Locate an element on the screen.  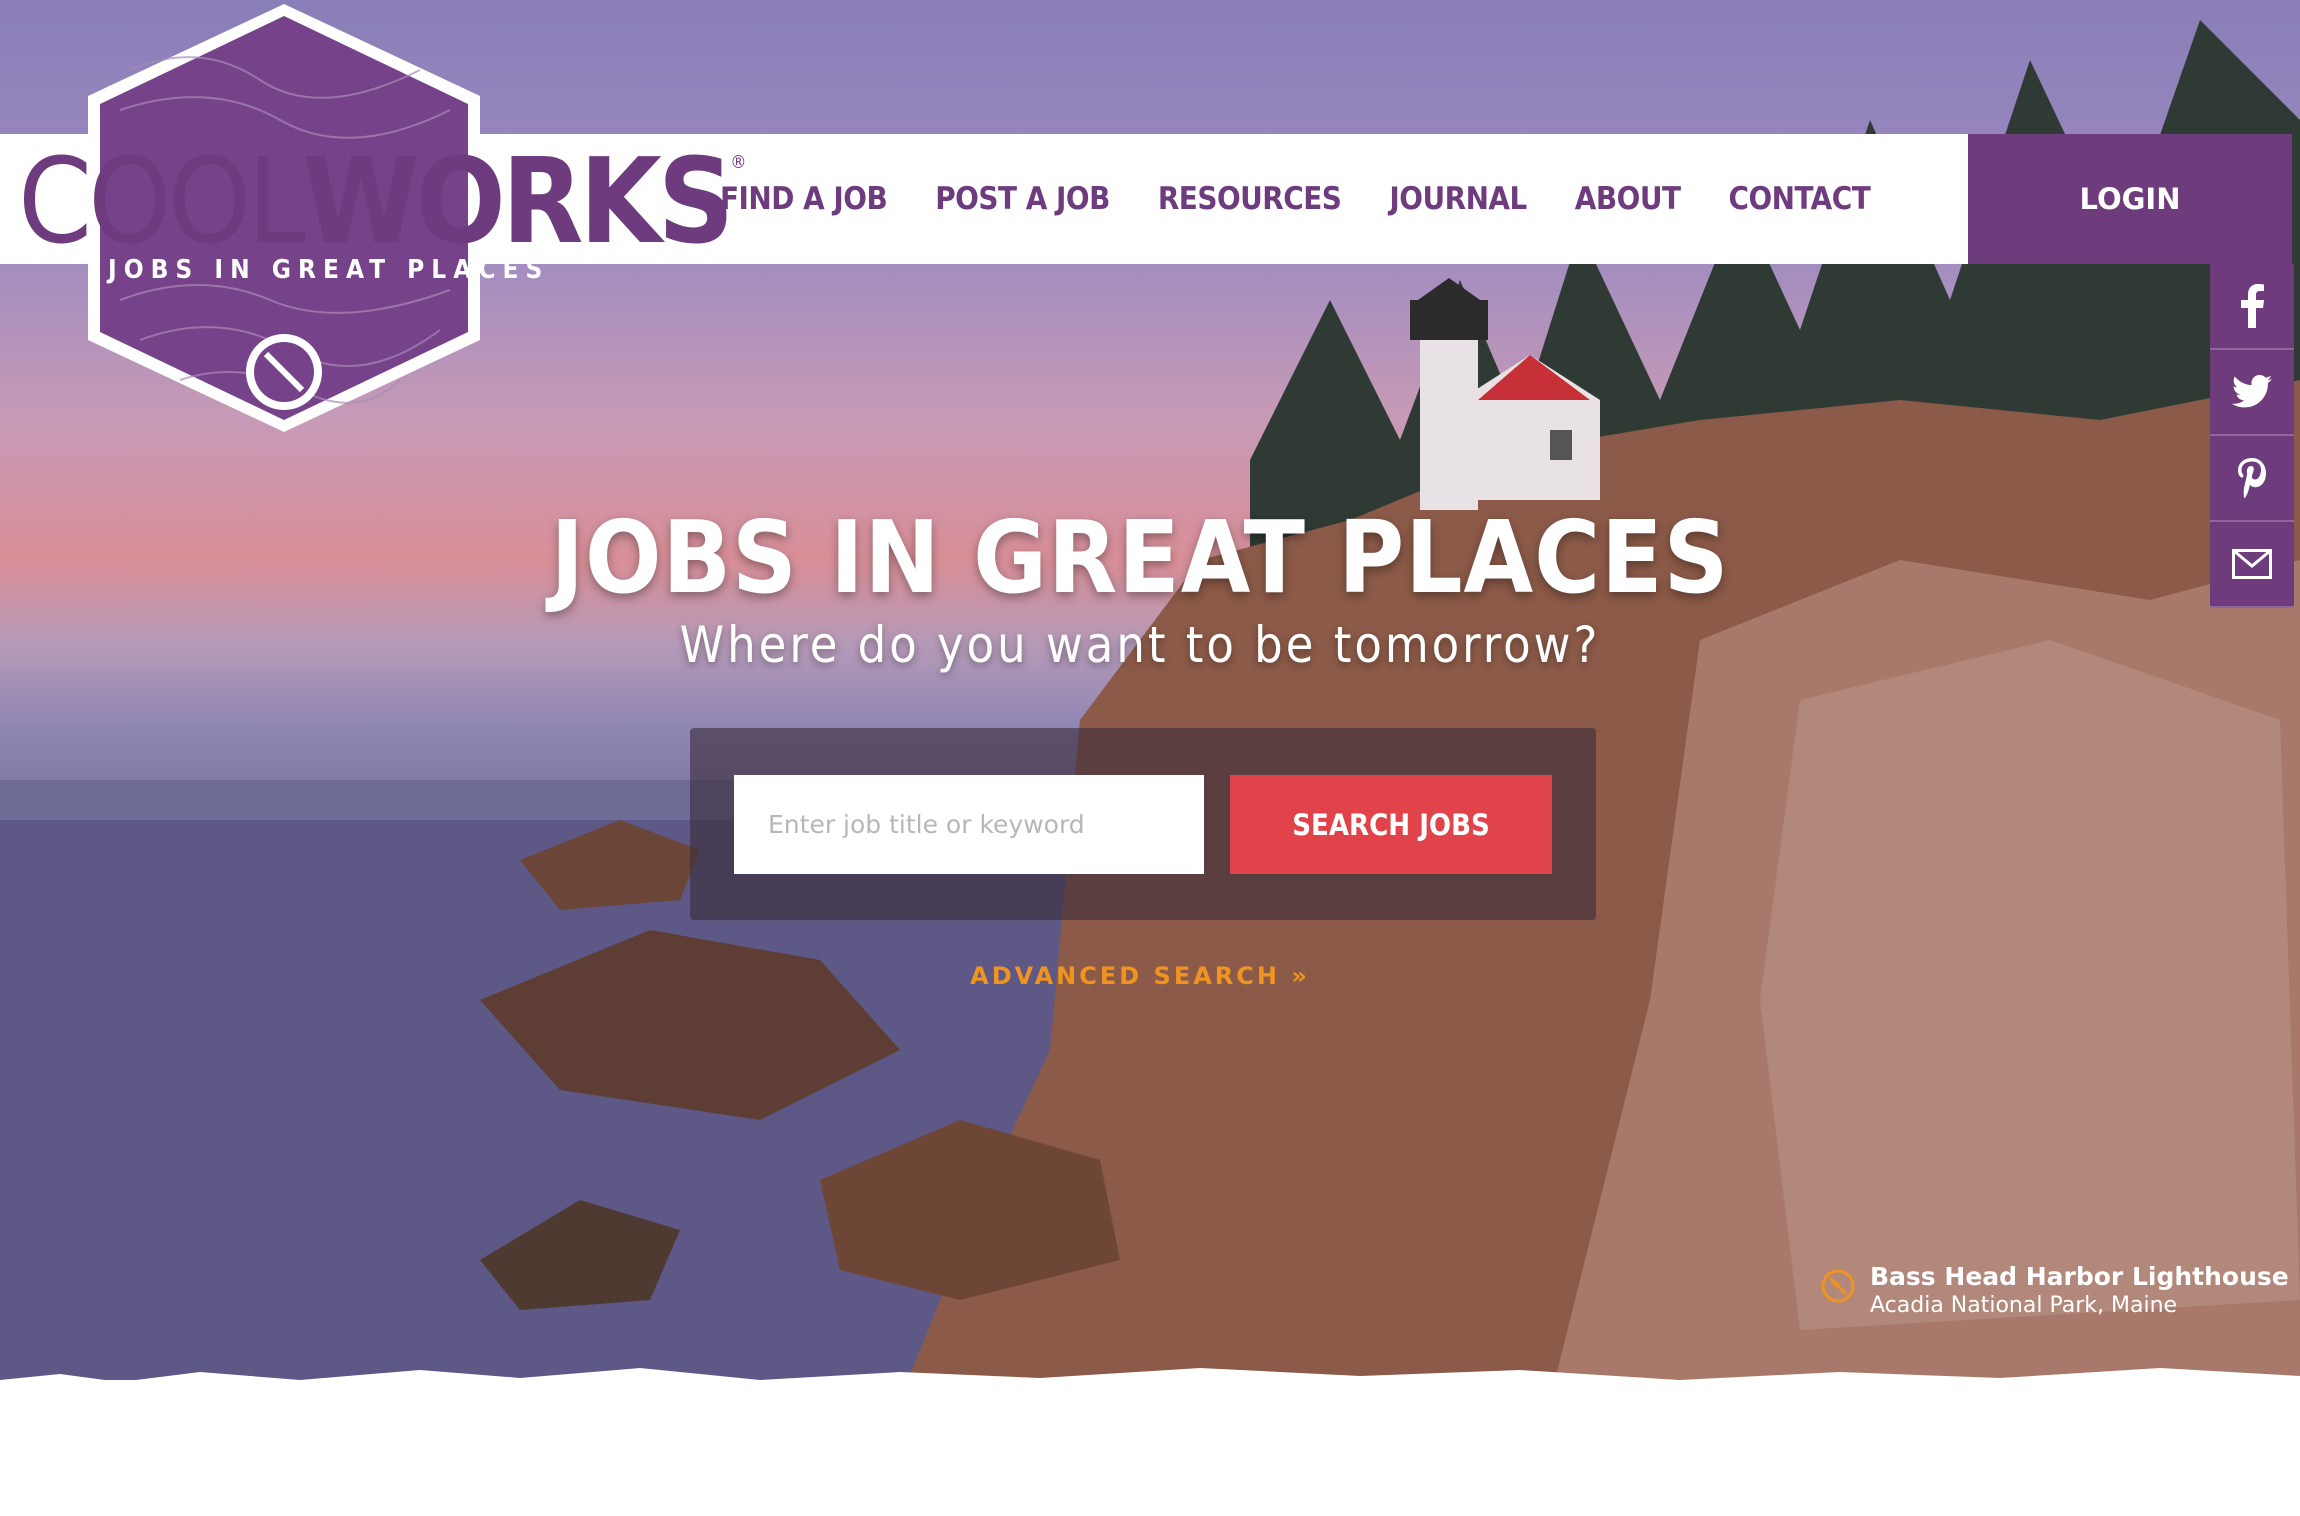
pinterest-icon is located at coordinates (2252, 478).